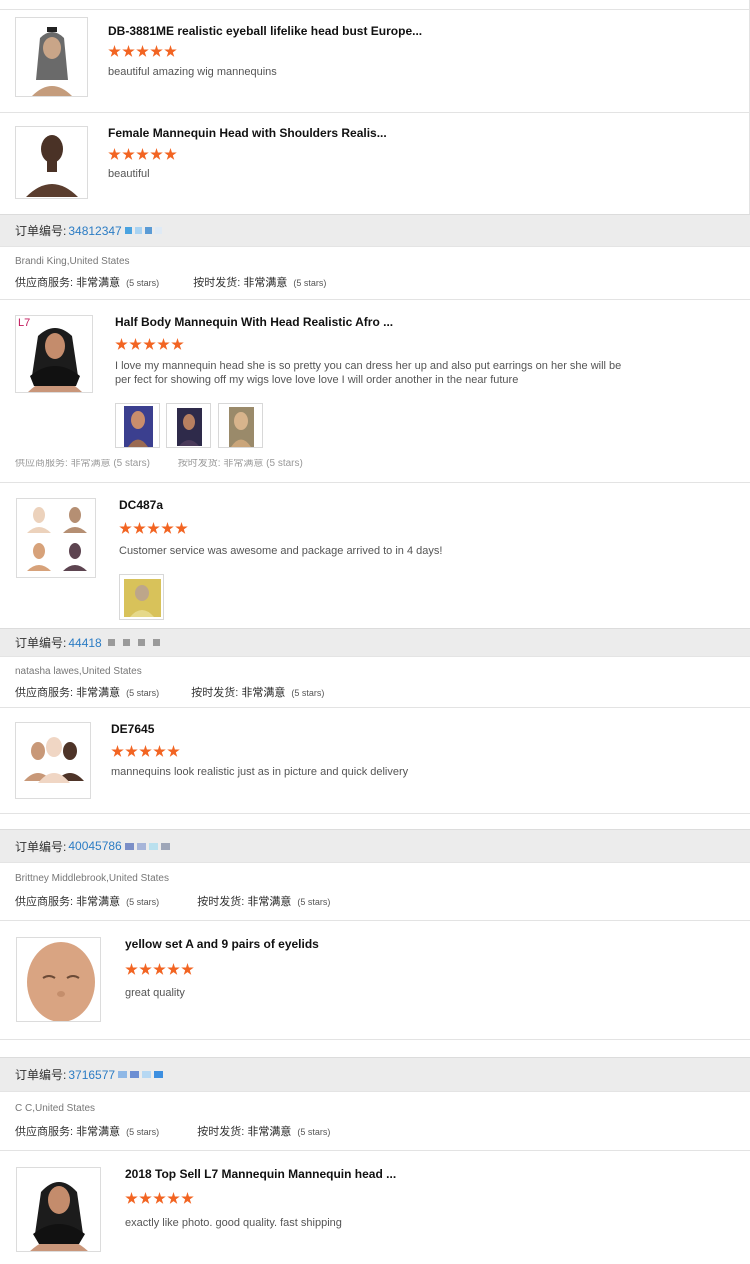 Image resolution: width=750 pixels, height=1264 pixels. What do you see at coordinates (92, 878) in the screenshot?
I see `buyer-name: Brittney Middlebrook,United States` at bounding box center [92, 878].